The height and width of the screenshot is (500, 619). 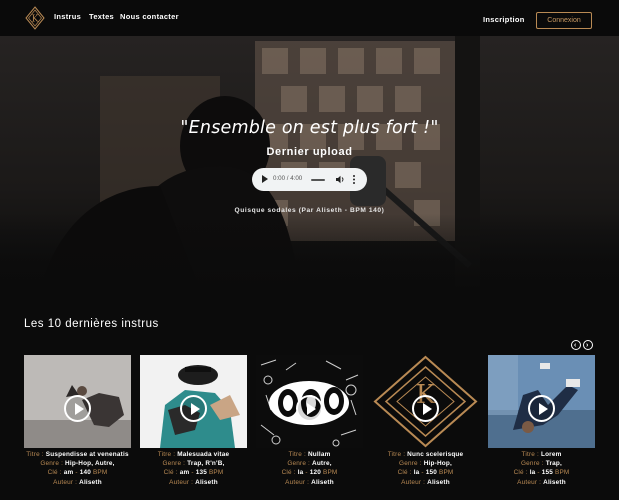 What do you see at coordinates (309, 210) in the screenshot?
I see `upload-info: Quisque sodales (Par Aliseth - BPM 140)` at bounding box center [309, 210].